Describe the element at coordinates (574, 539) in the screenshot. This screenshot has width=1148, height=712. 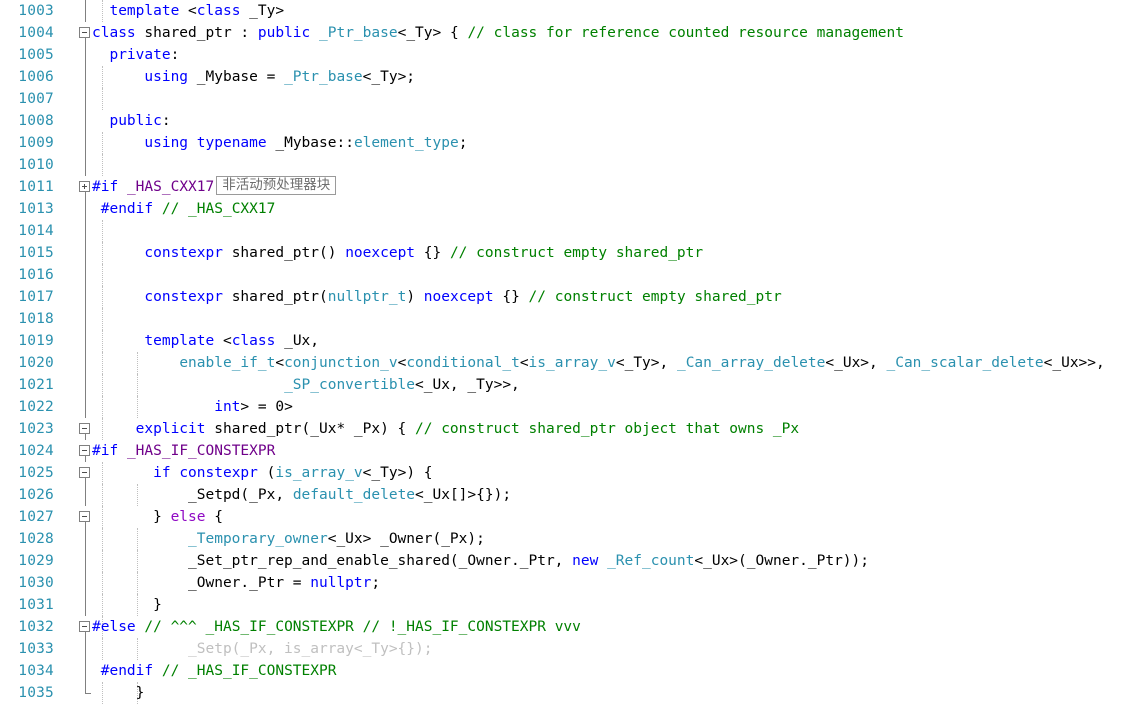
I see `code-line: 1028 _Temporary_owner<_Ux> _Owner(_Px);` at that location.